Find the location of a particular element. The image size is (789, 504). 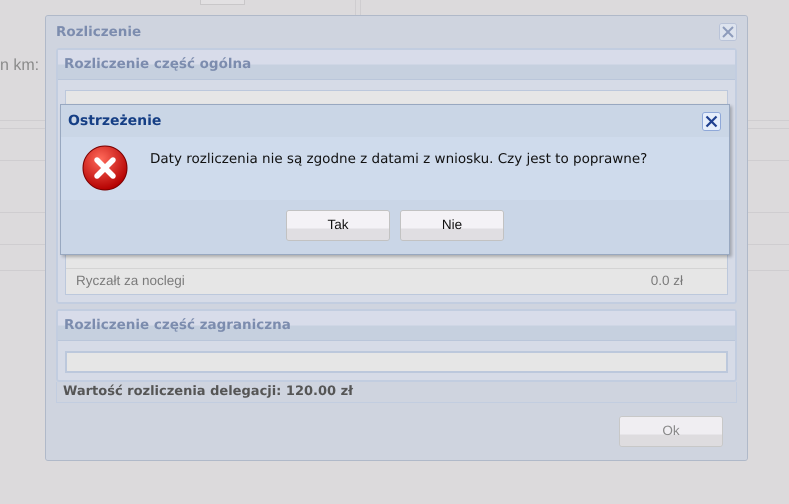

yes-button: Tak is located at coordinates (338, 225).